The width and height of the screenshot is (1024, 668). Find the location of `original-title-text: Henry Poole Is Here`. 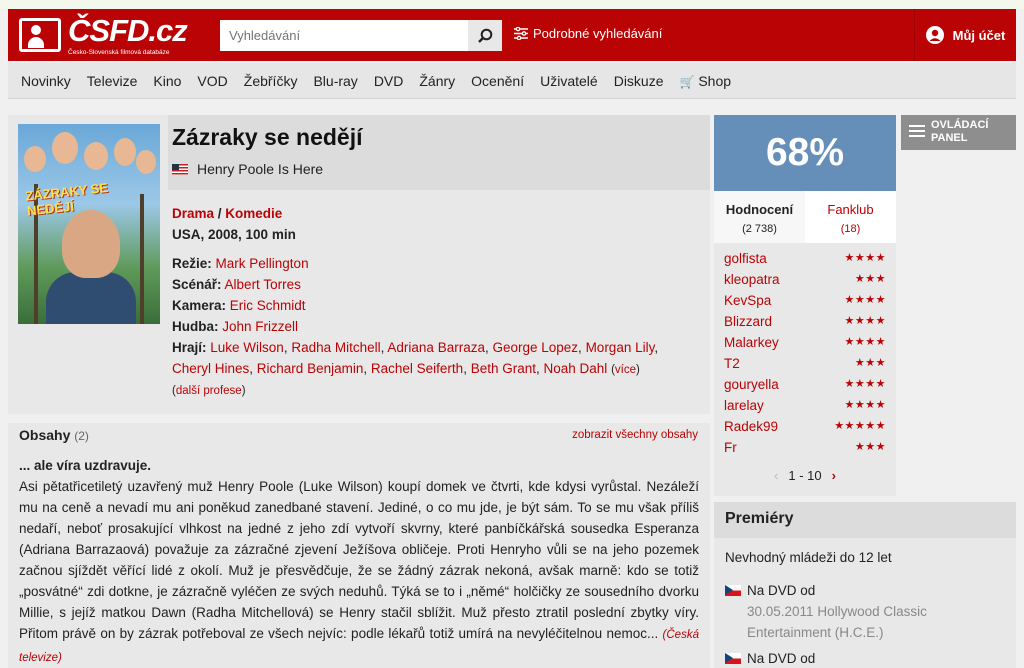

original-title-text: Henry Poole Is Here is located at coordinates (260, 169).